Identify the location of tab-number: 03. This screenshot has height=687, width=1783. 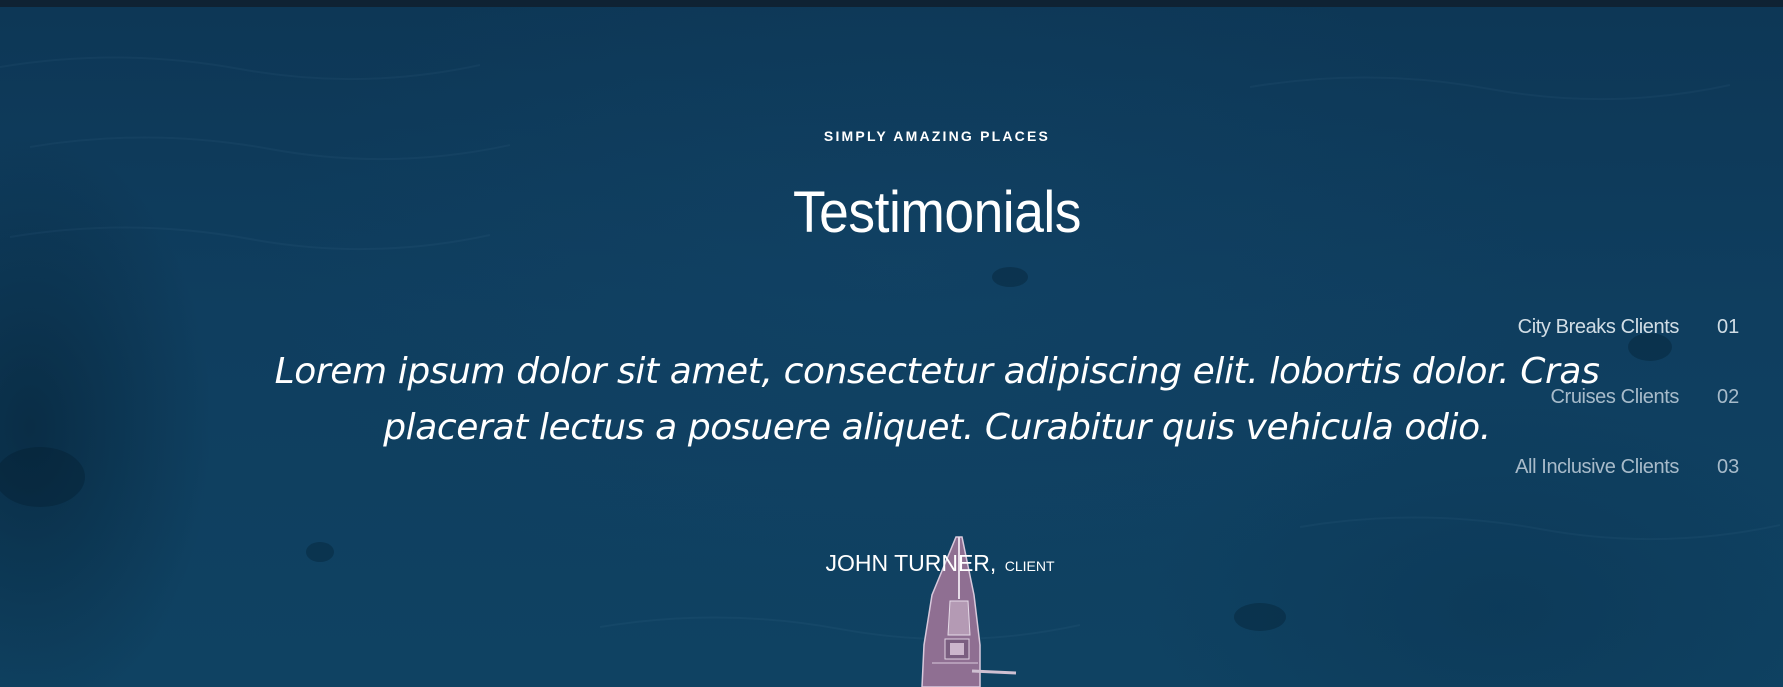
(1728, 466).